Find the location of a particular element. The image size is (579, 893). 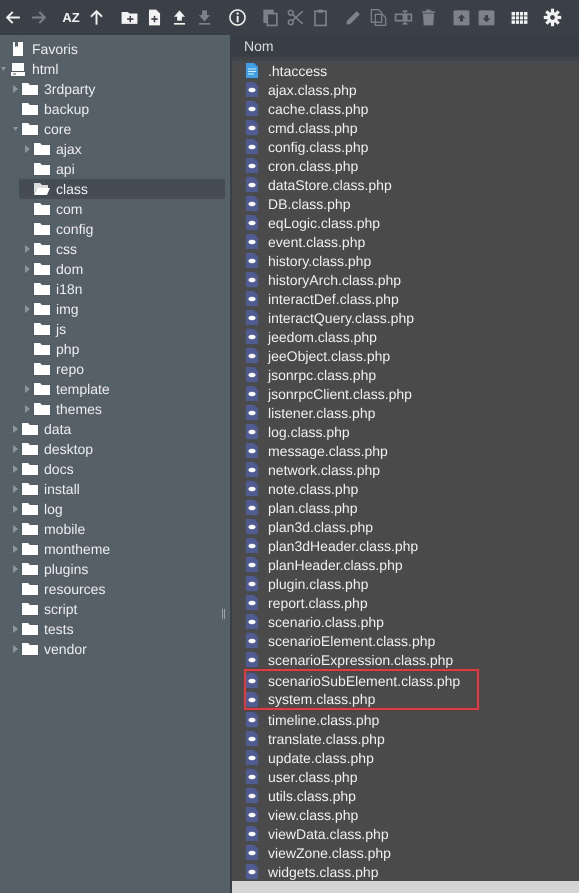

file-row: jsonrpcClient.class.php is located at coordinates (405, 394).